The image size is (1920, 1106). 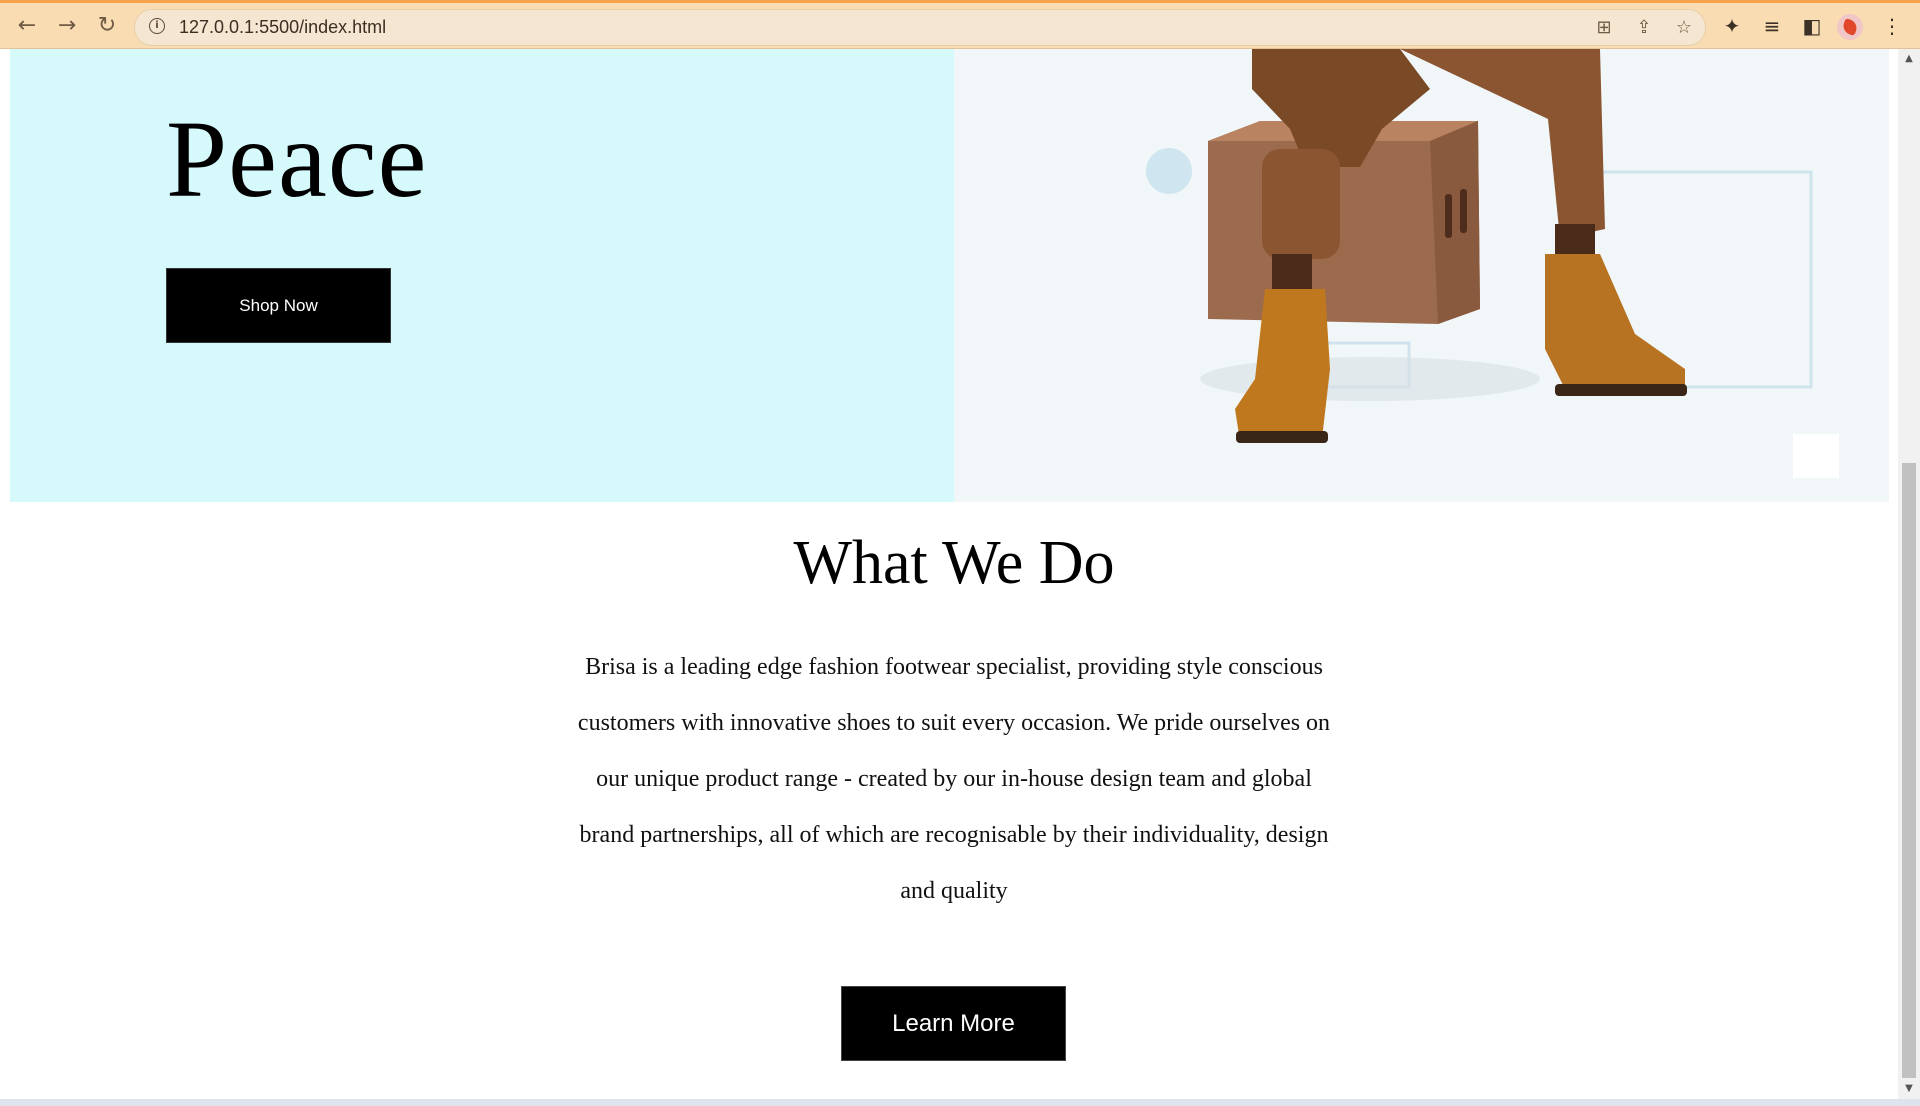 What do you see at coordinates (954, 563) in the screenshot?
I see `section-title: What We Do` at bounding box center [954, 563].